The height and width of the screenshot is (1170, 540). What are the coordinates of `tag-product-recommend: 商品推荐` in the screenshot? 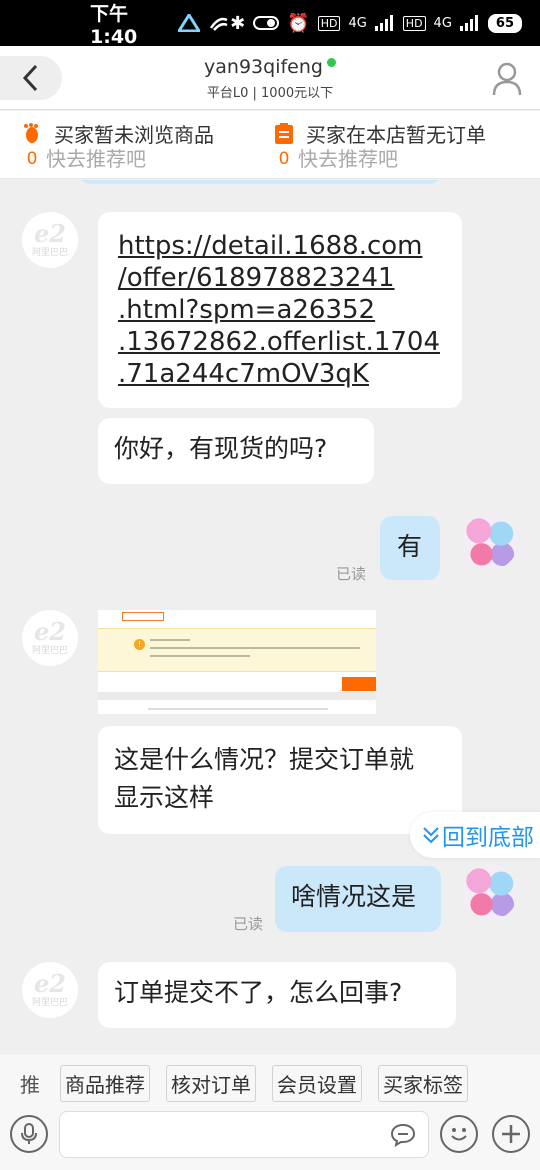 It's located at (105, 1083).